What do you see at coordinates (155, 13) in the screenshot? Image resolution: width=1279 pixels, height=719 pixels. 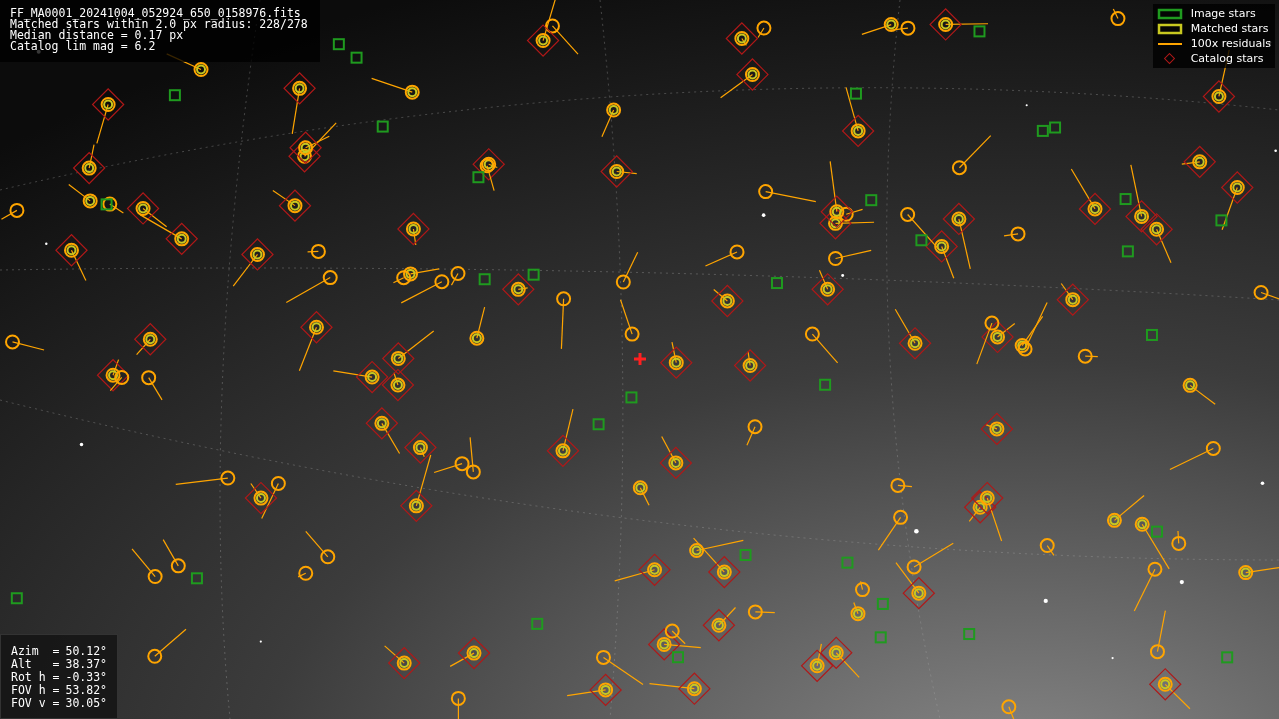 I see `info-line: FF_MA0001_20241004_052924_650_0158976.fits` at bounding box center [155, 13].